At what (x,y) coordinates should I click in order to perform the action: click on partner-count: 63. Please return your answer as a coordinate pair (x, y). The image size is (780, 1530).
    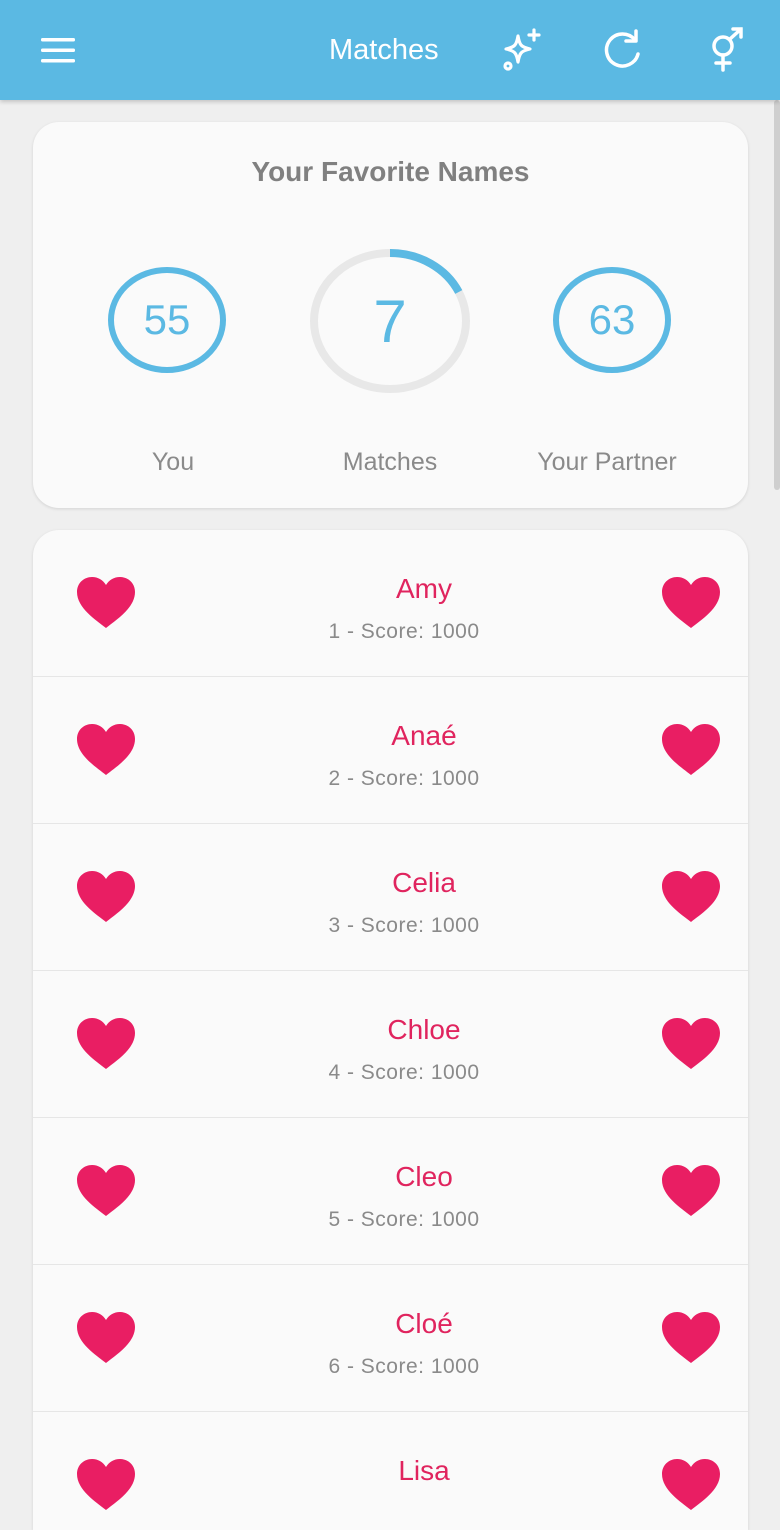
    Looking at the image, I should click on (612, 319).